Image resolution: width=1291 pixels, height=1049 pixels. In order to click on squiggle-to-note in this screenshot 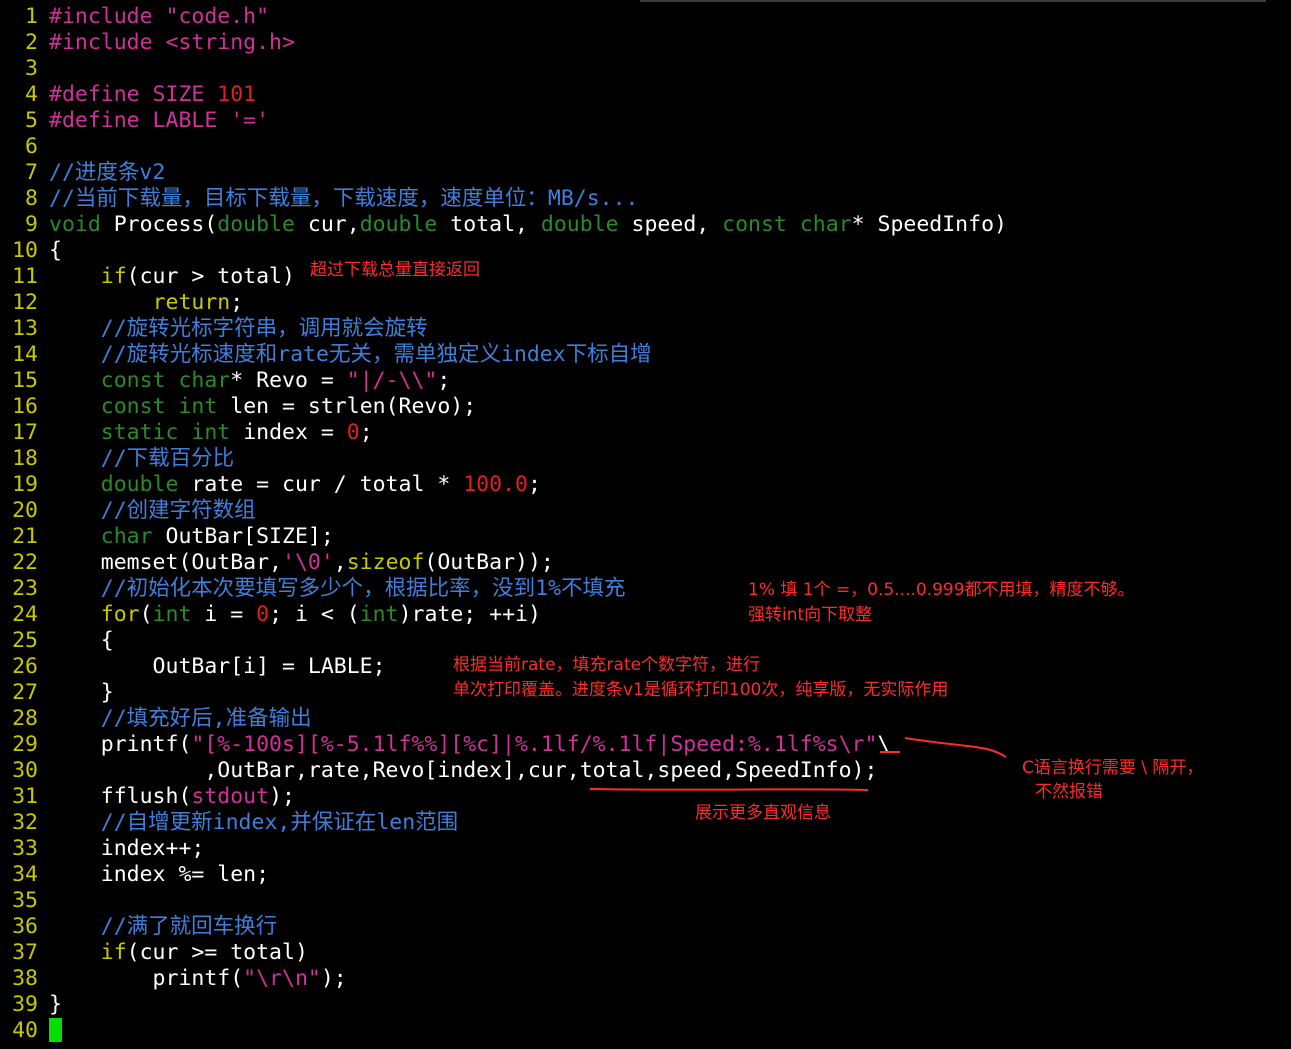, I will do `click(955, 747)`.